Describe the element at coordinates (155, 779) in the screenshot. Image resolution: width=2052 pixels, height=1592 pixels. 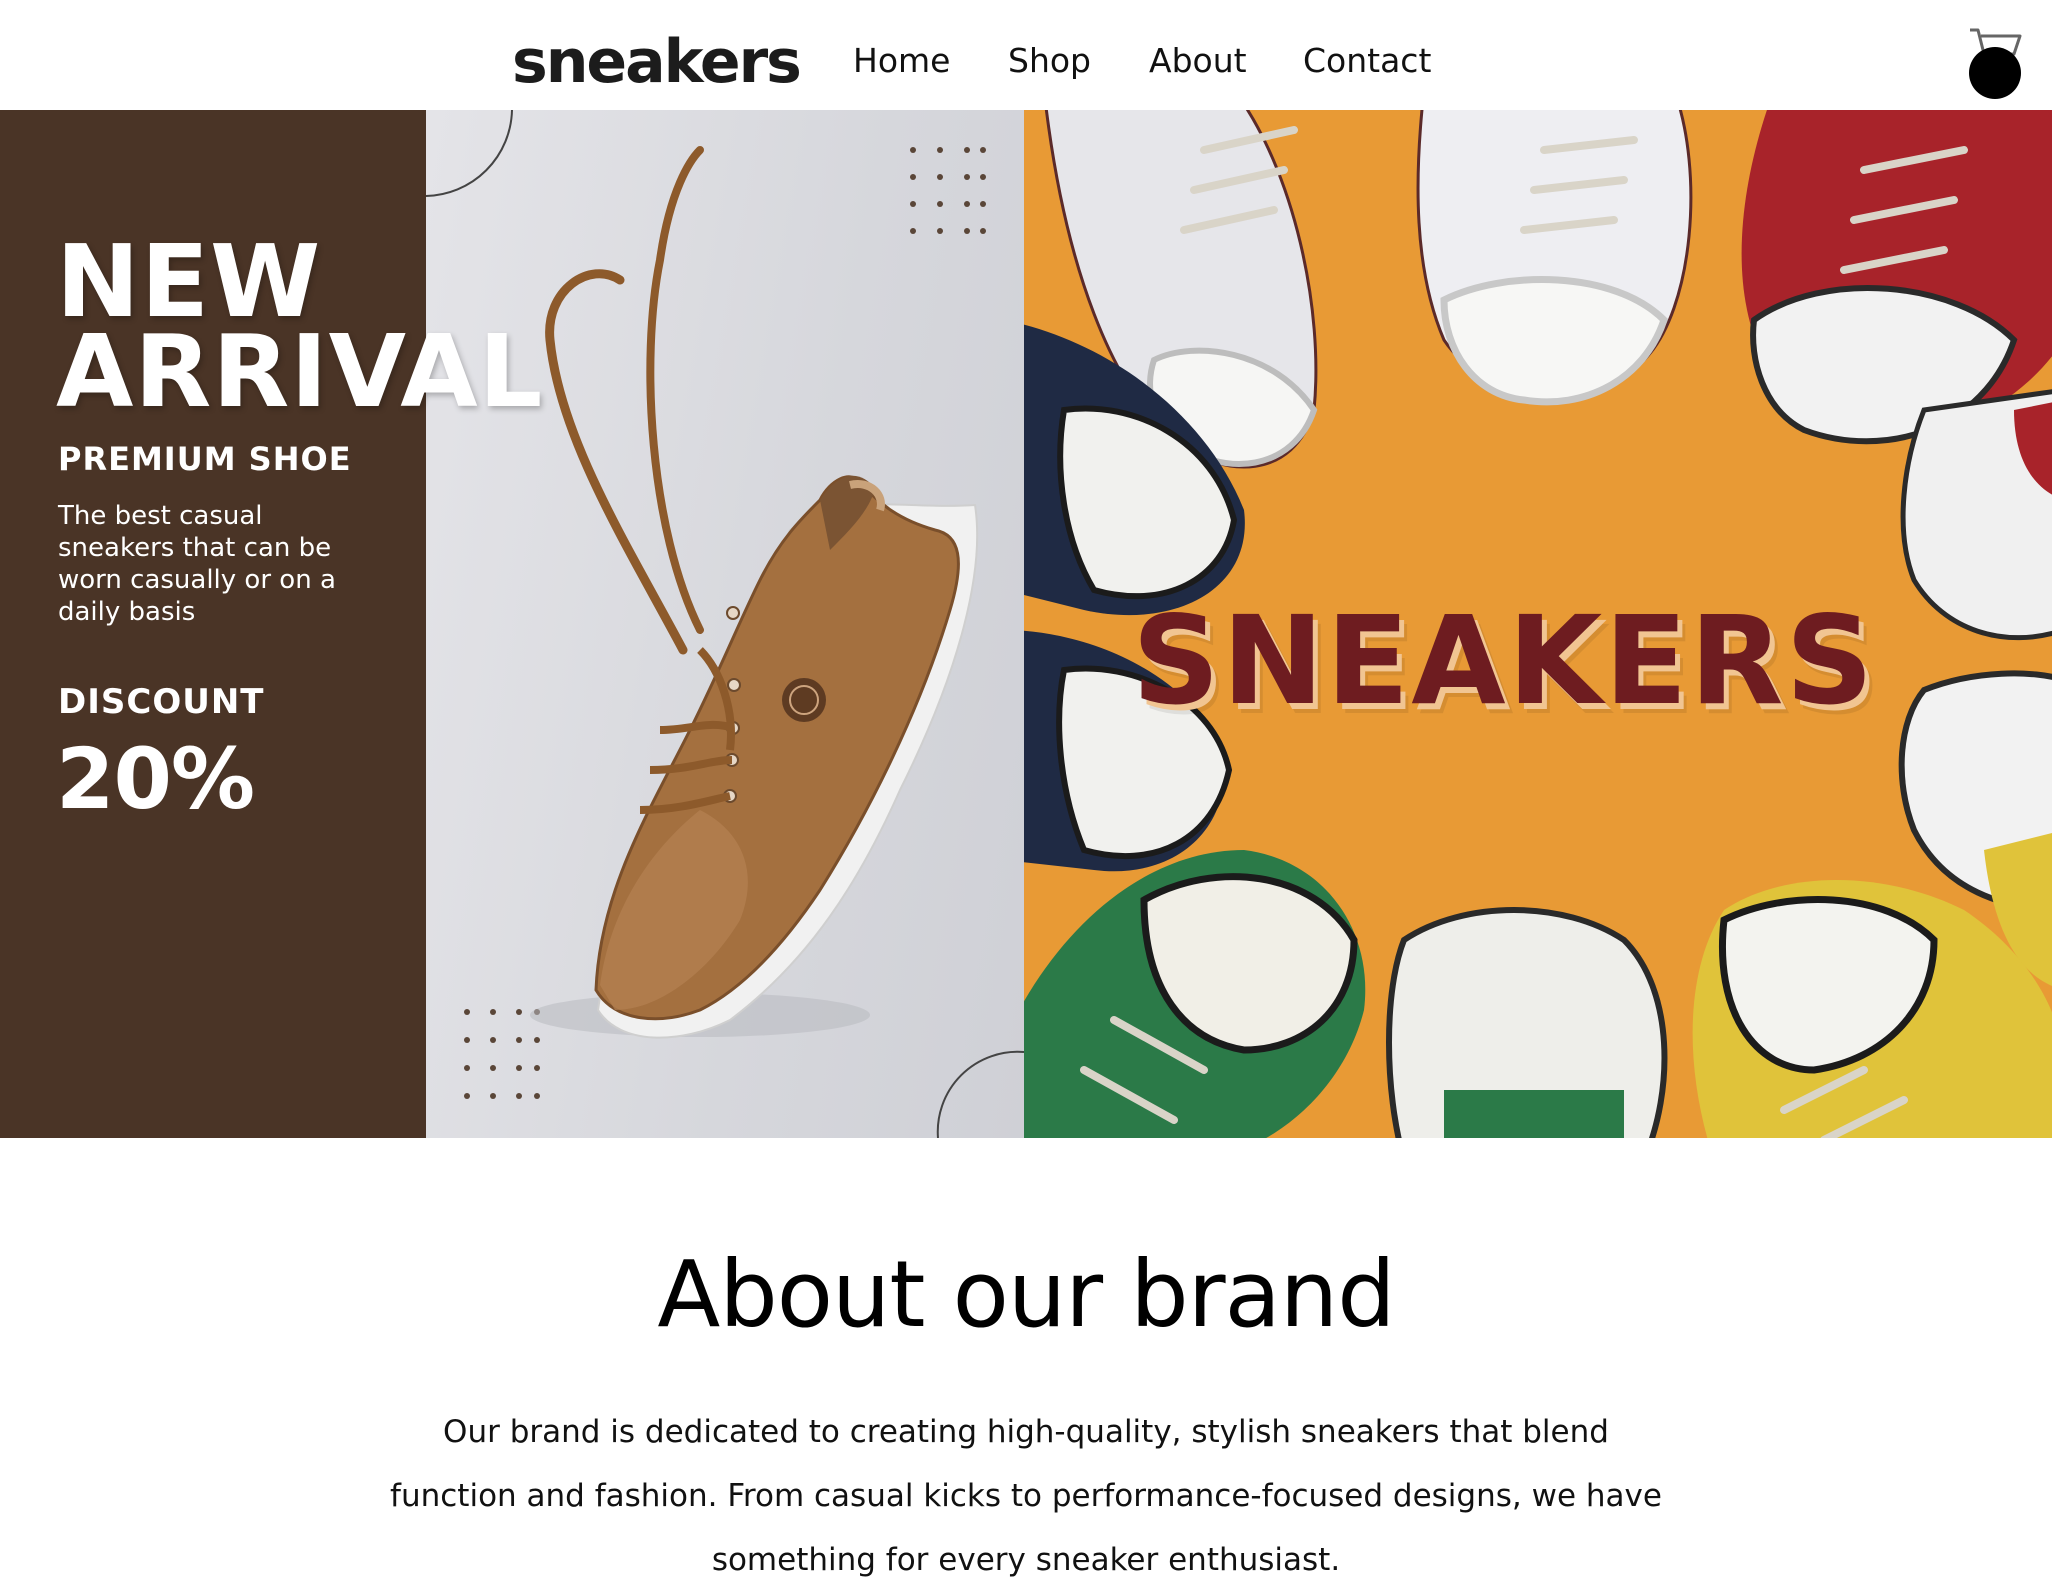
I see `discount-value: 20%` at that location.